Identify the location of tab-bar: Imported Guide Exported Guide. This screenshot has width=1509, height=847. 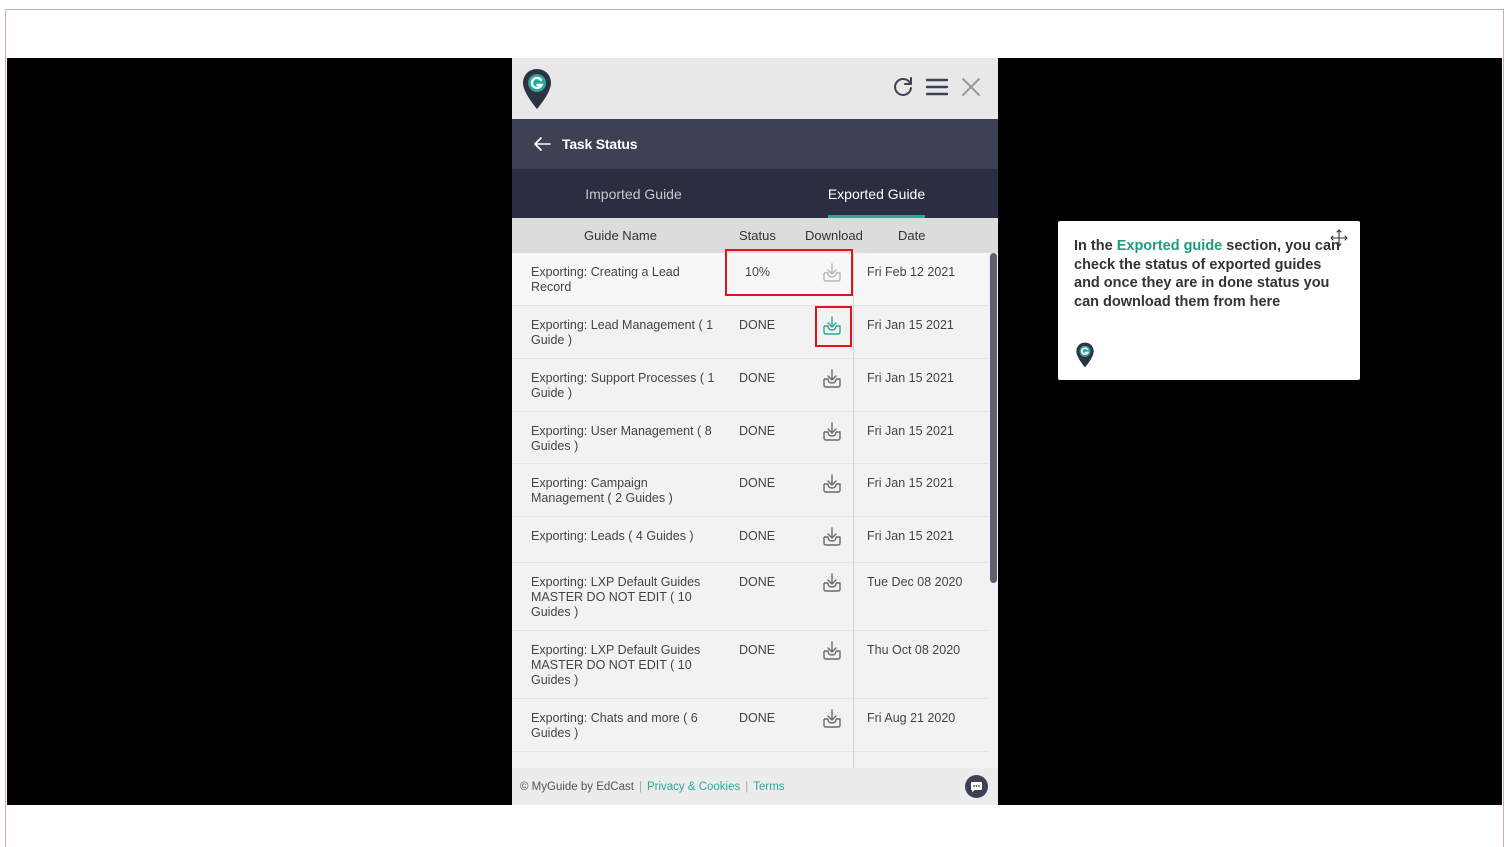
(755, 193).